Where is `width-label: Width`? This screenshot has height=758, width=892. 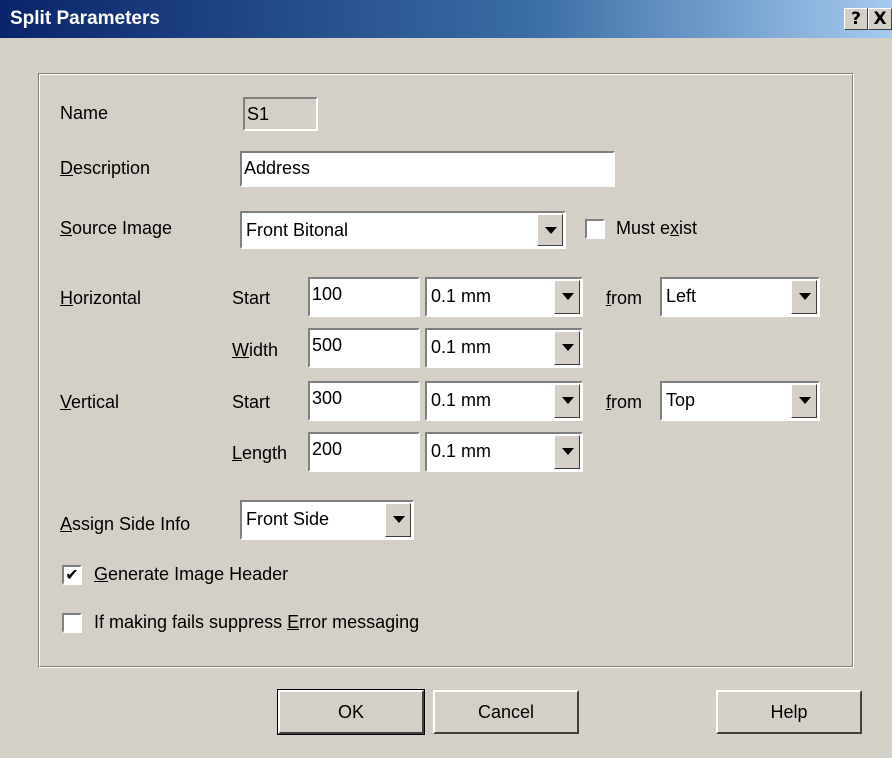 width-label: Width is located at coordinates (255, 350).